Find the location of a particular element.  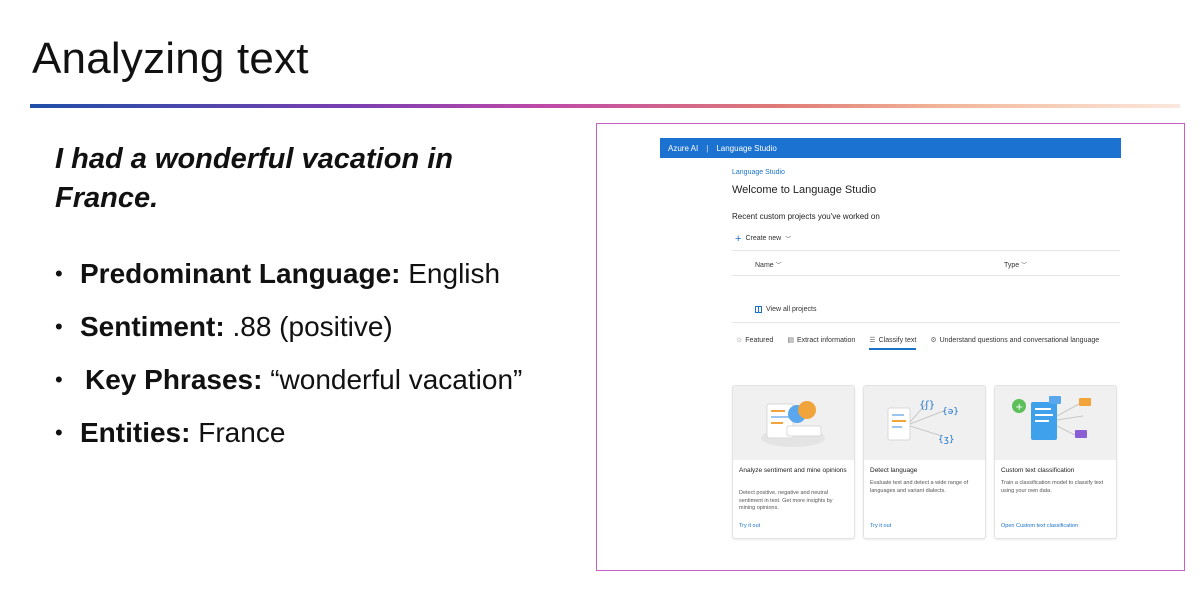

tab-extract-information: ▤ Extract information is located at coordinates (821, 343).